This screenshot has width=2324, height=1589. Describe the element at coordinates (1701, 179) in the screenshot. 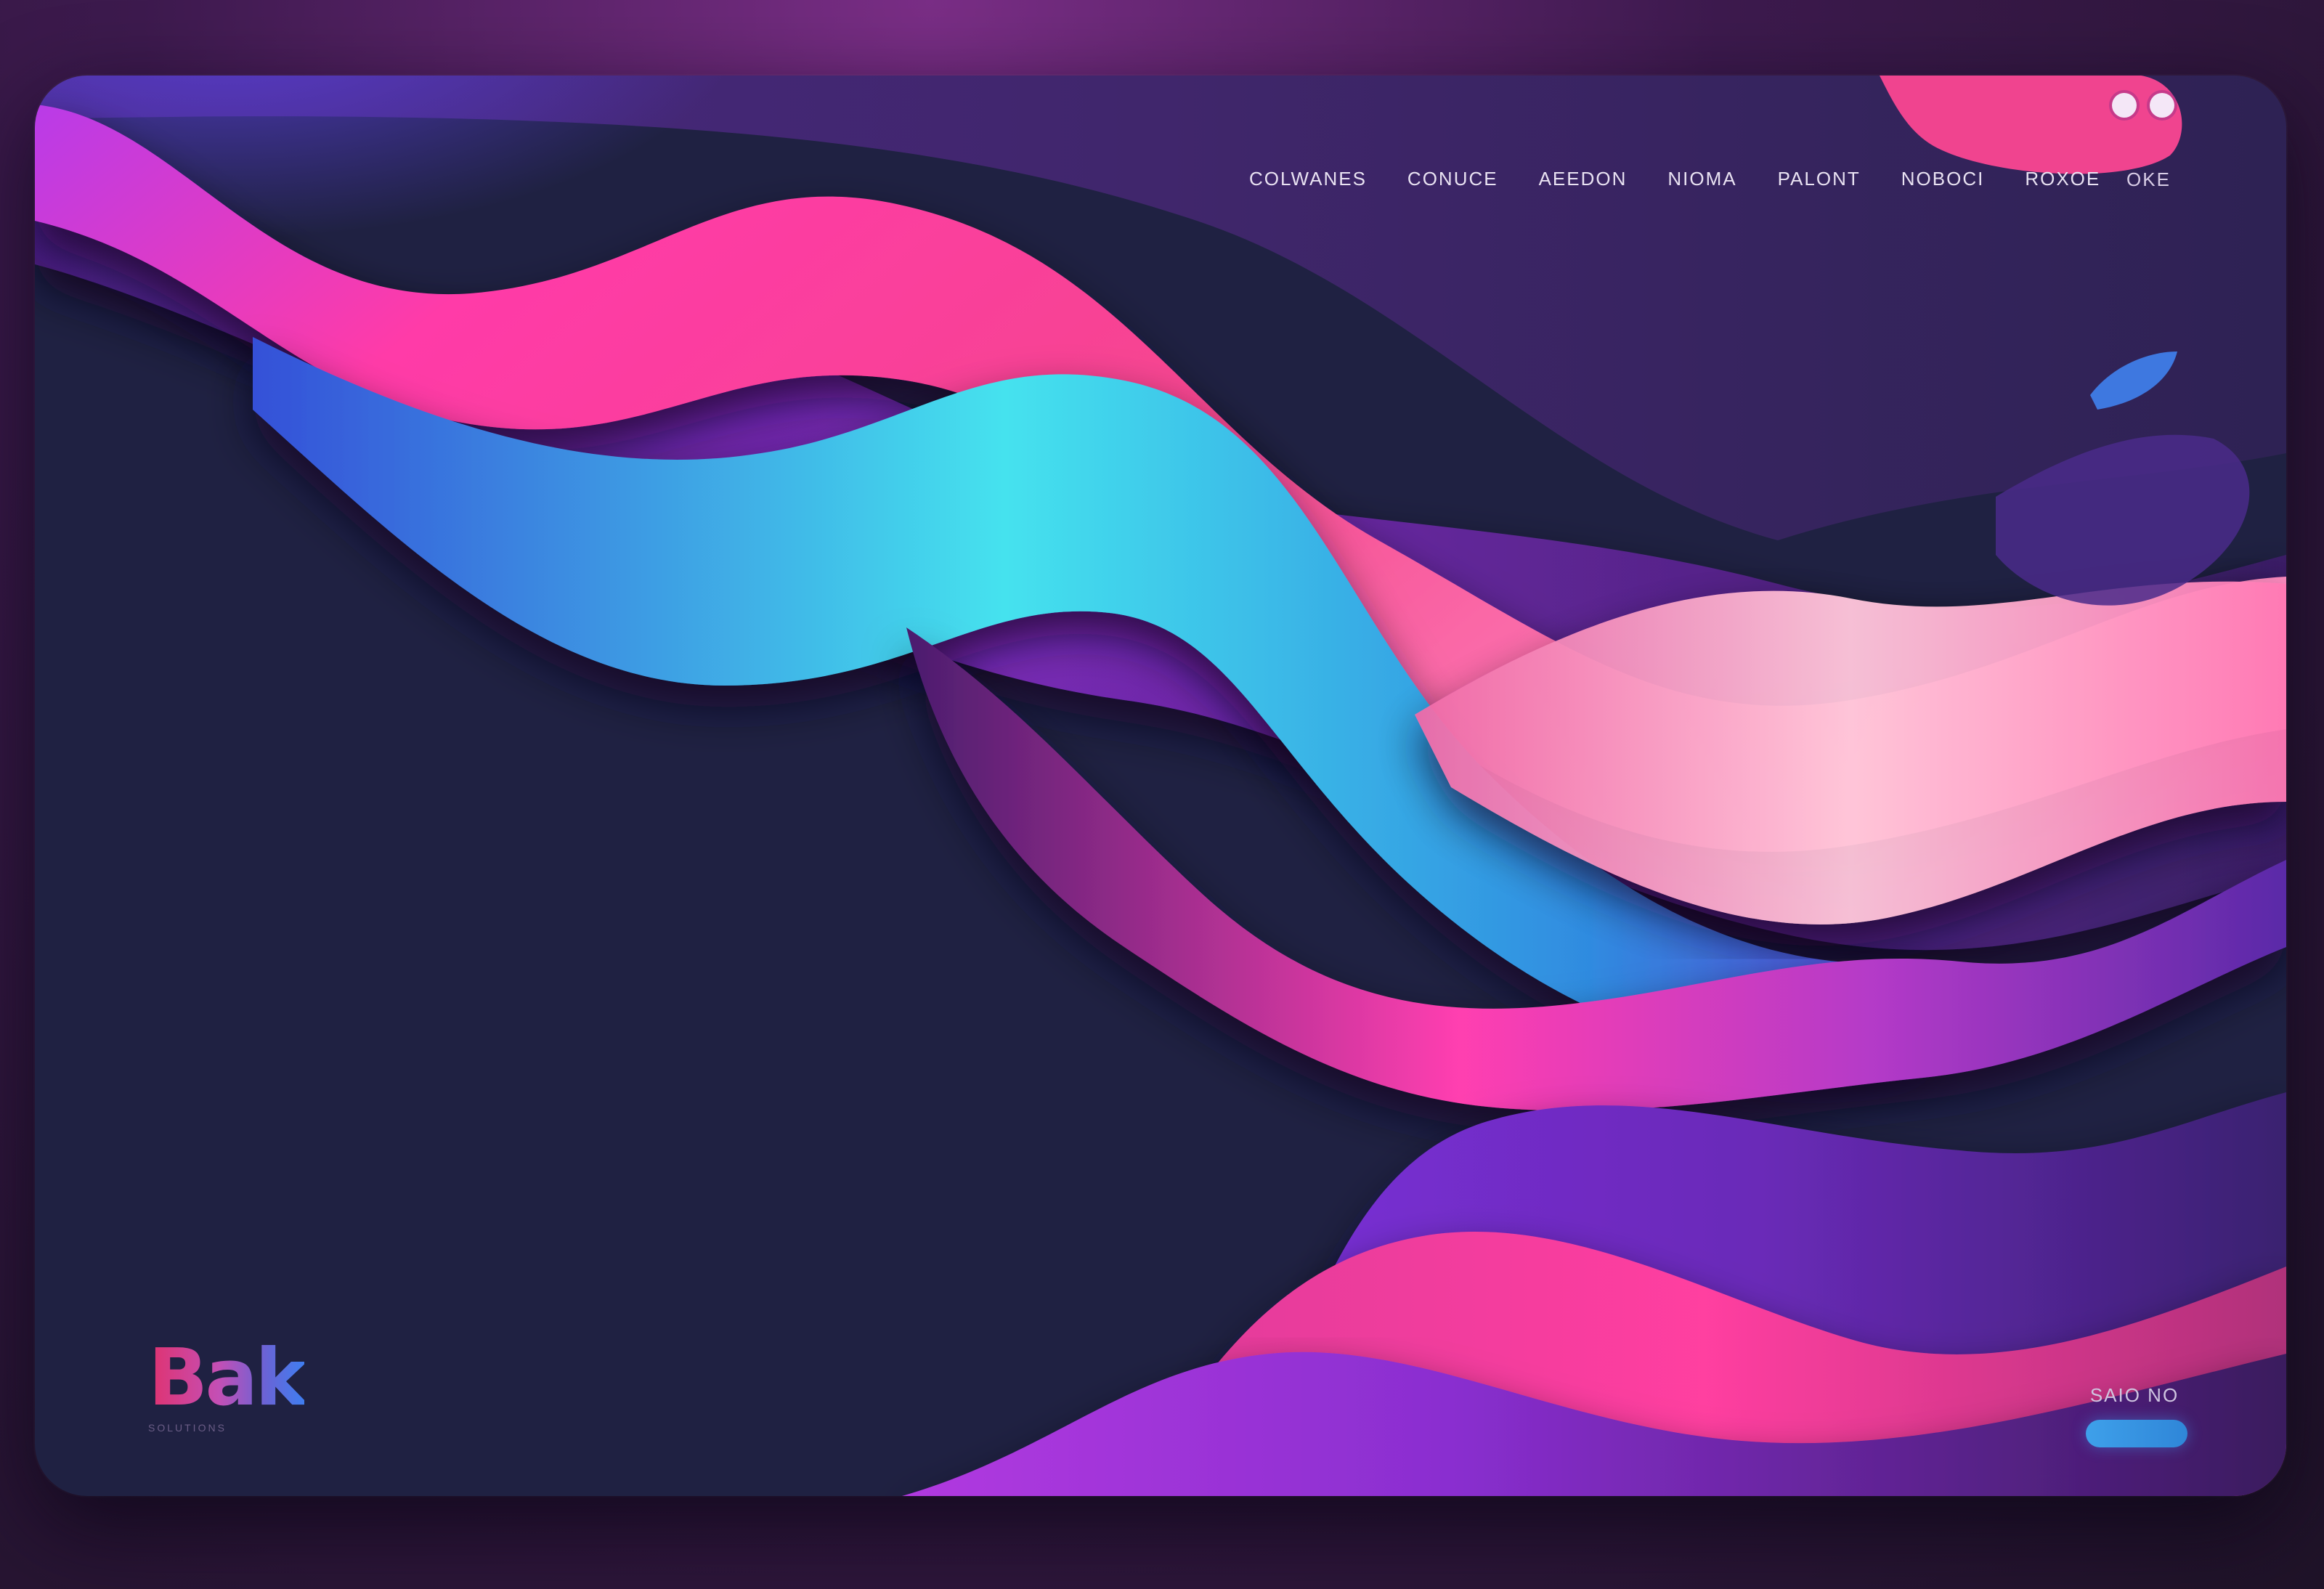

I see `nav-item-4: NIOMA` at that location.